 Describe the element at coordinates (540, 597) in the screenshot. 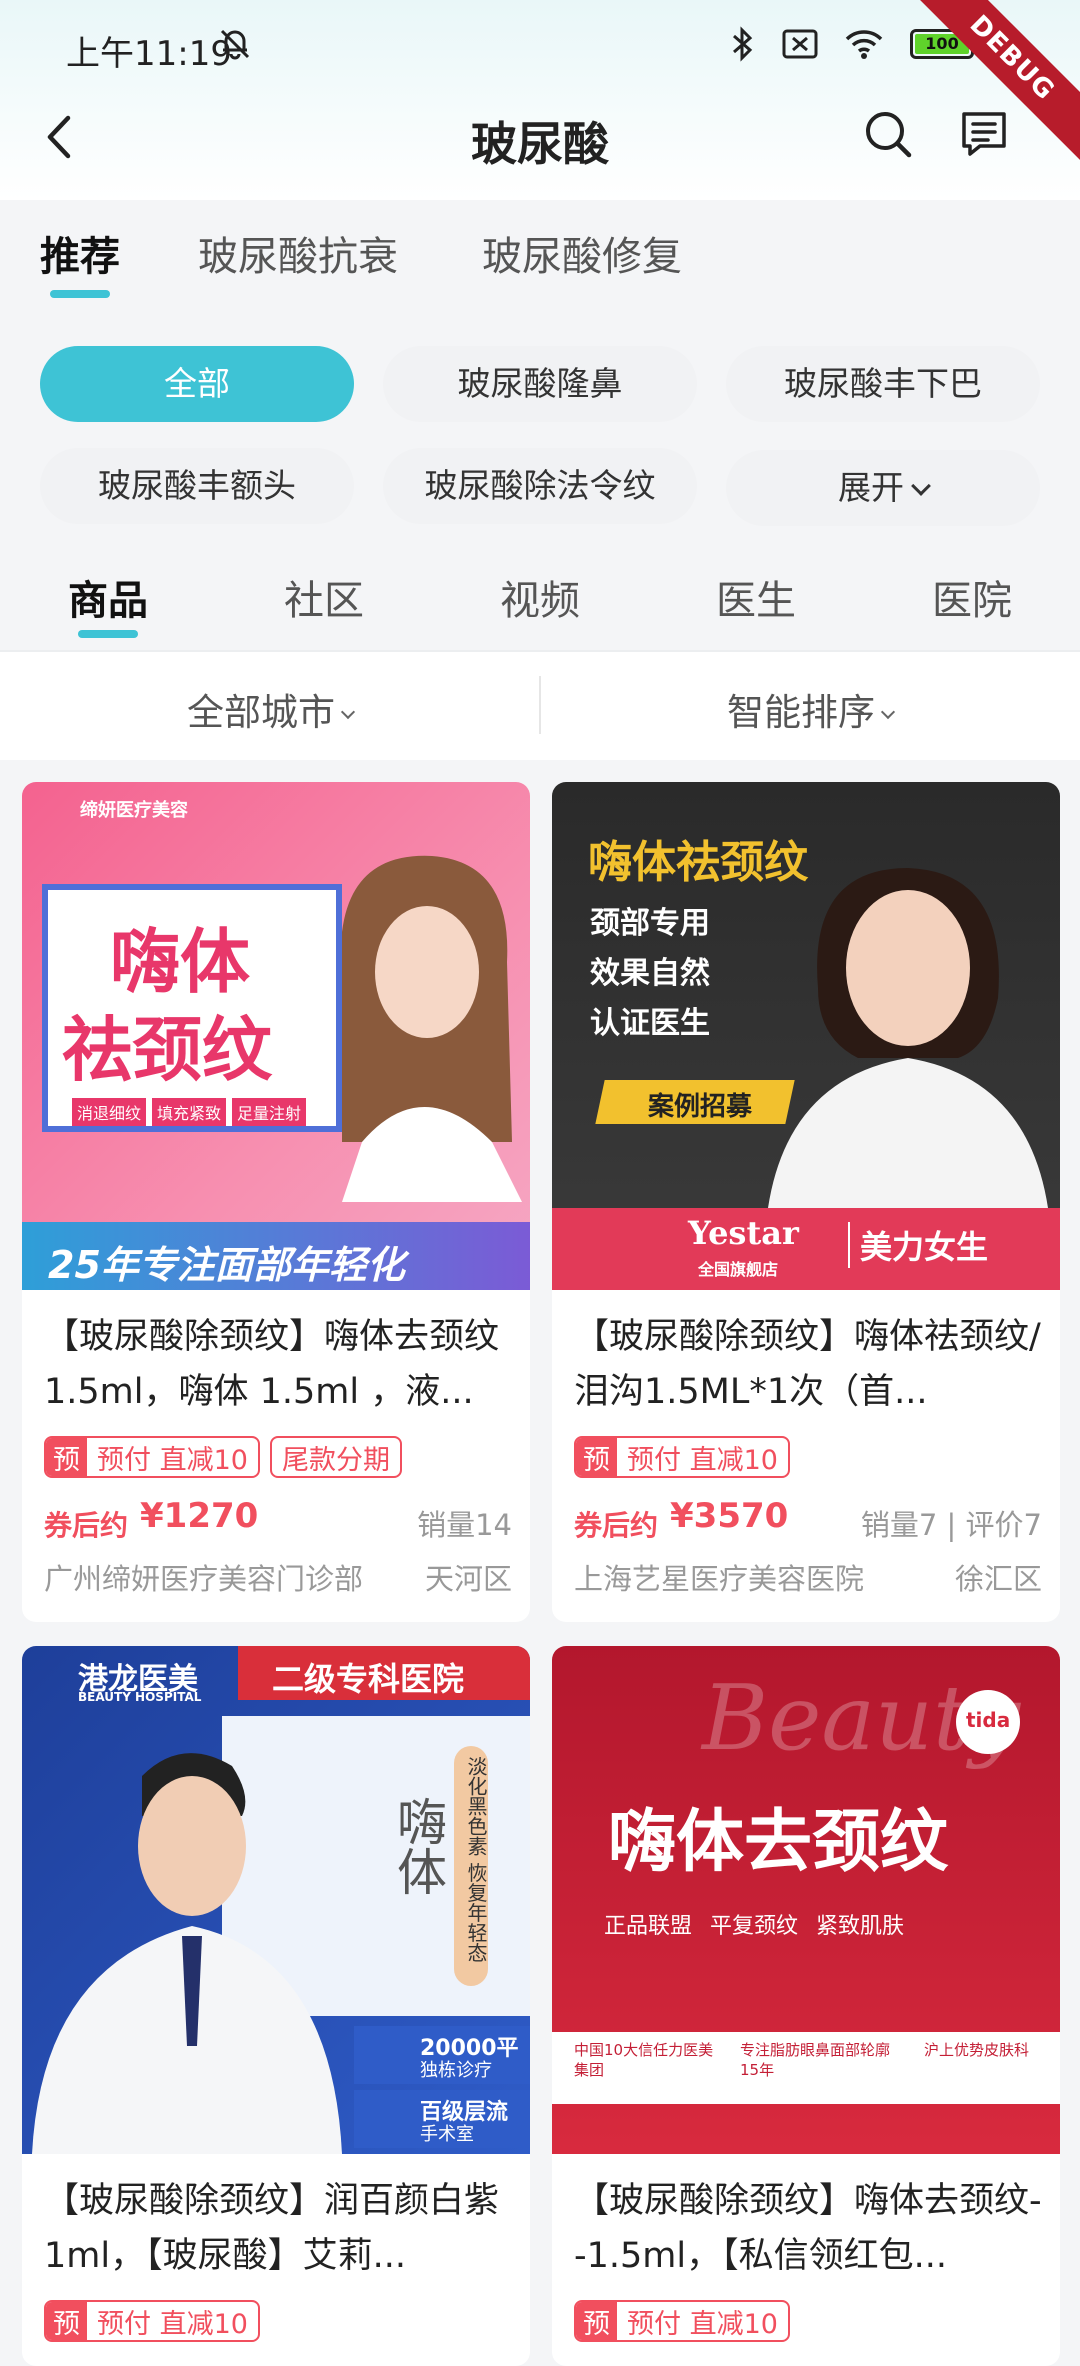

I see `tab-videos: 视频` at that location.